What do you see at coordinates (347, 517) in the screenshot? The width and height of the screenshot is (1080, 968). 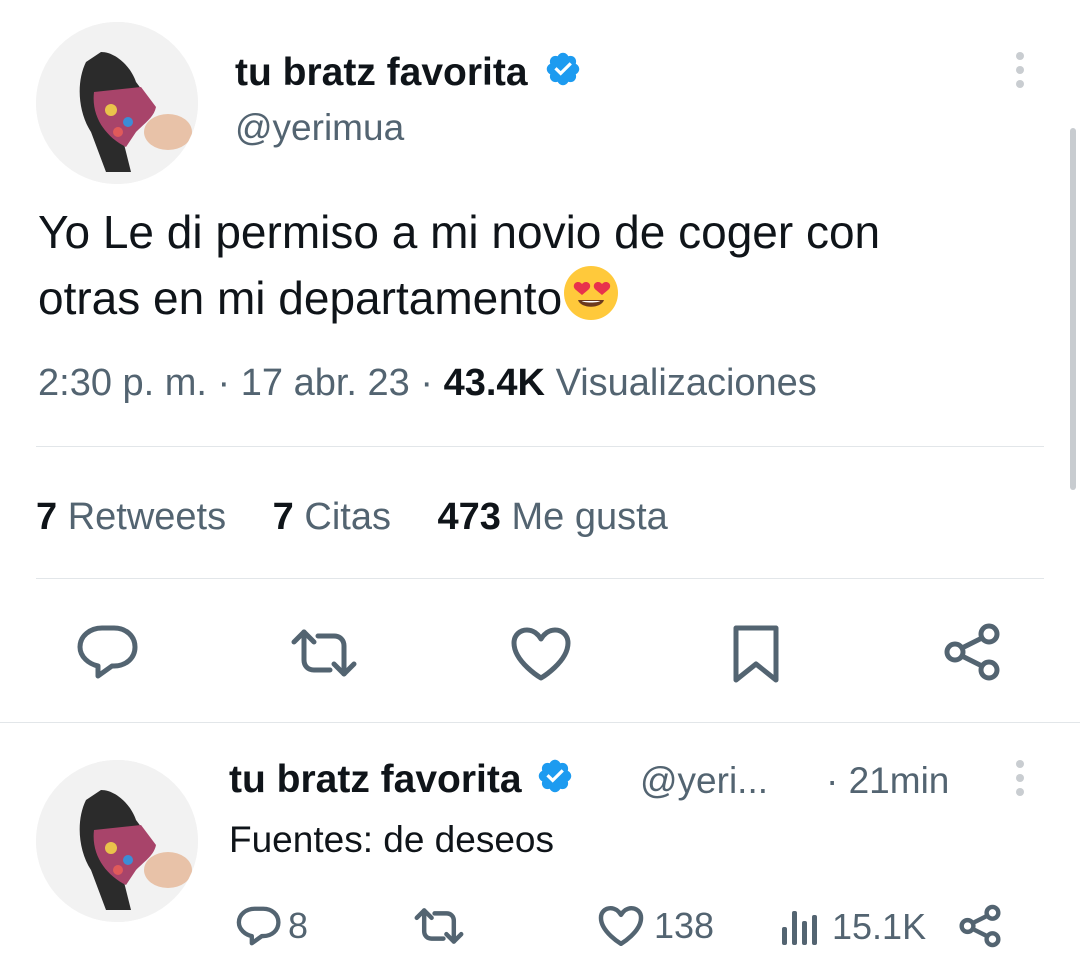 I see `quotes-label: Citas` at bounding box center [347, 517].